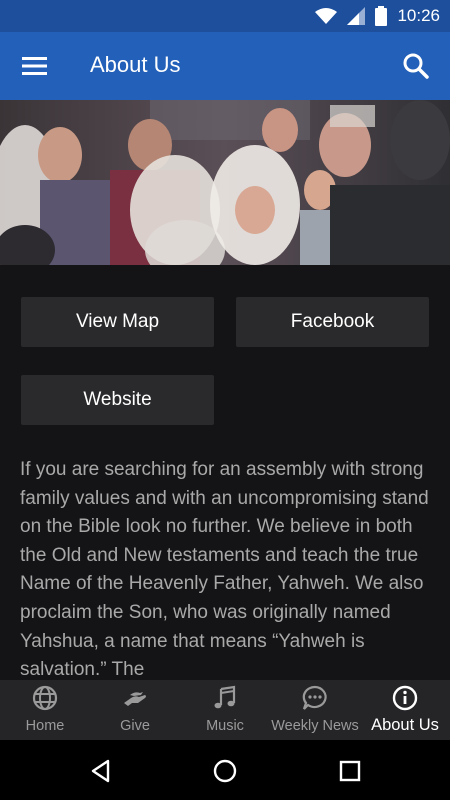 Image resolution: width=450 pixels, height=800 pixels. Describe the element at coordinates (225, 66) in the screenshot. I see `app-bar: About Us` at that location.